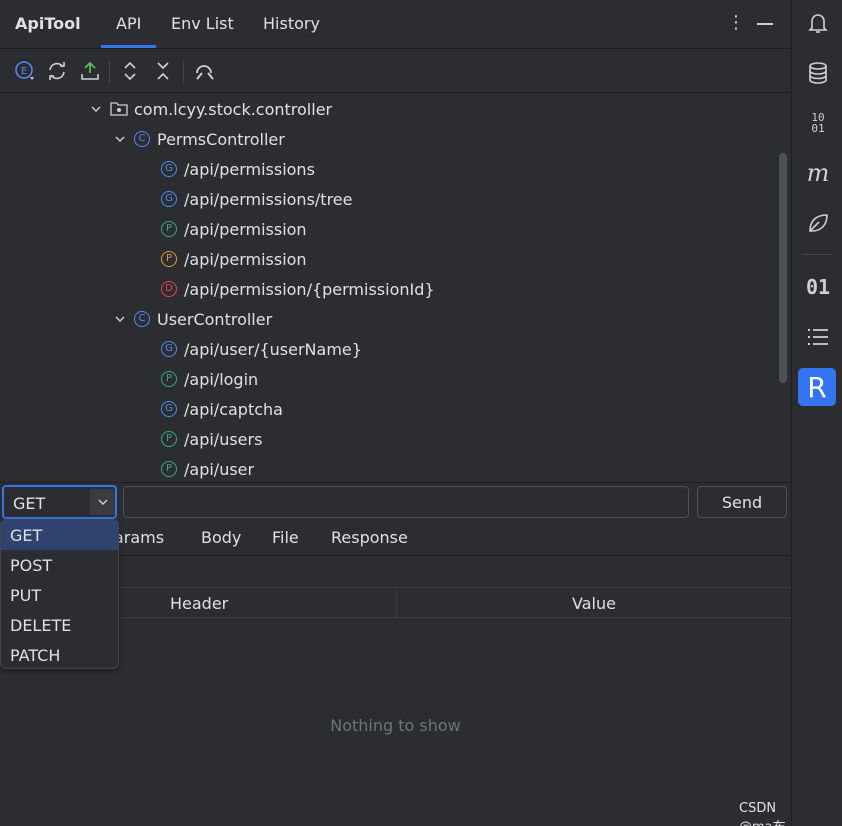  I want to click on controller-name: PermsController, so click(221, 139).